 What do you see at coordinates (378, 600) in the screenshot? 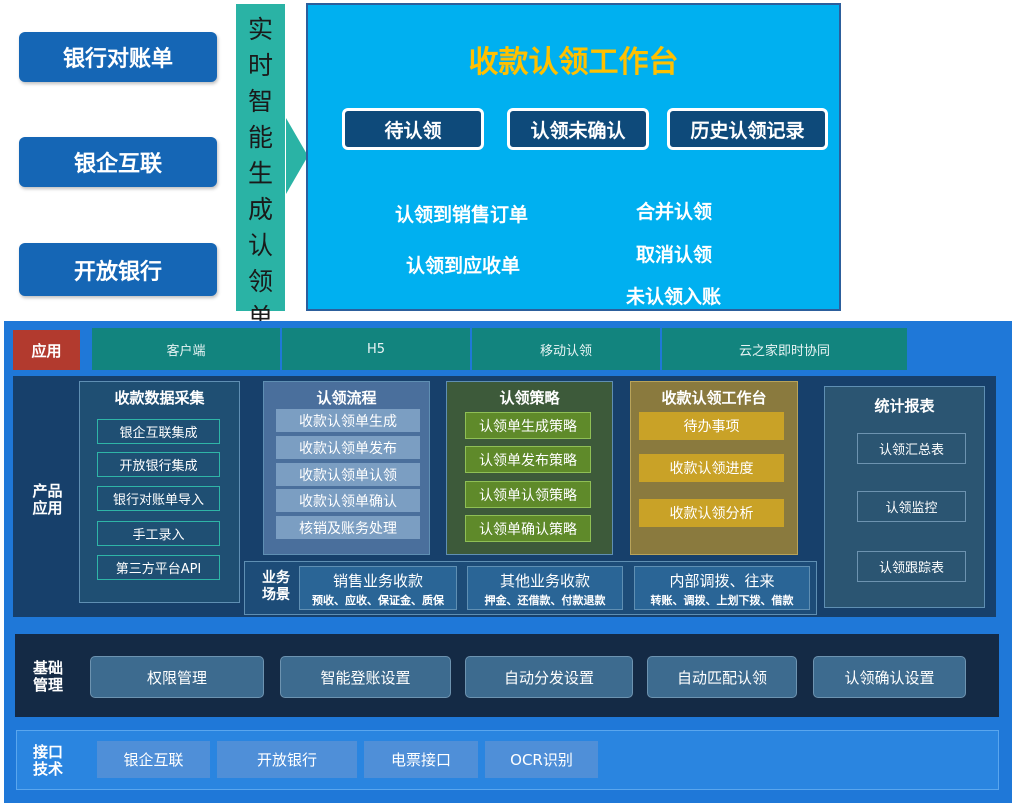
I see `scene-detail: 预收、应收、保证金、质保` at bounding box center [378, 600].